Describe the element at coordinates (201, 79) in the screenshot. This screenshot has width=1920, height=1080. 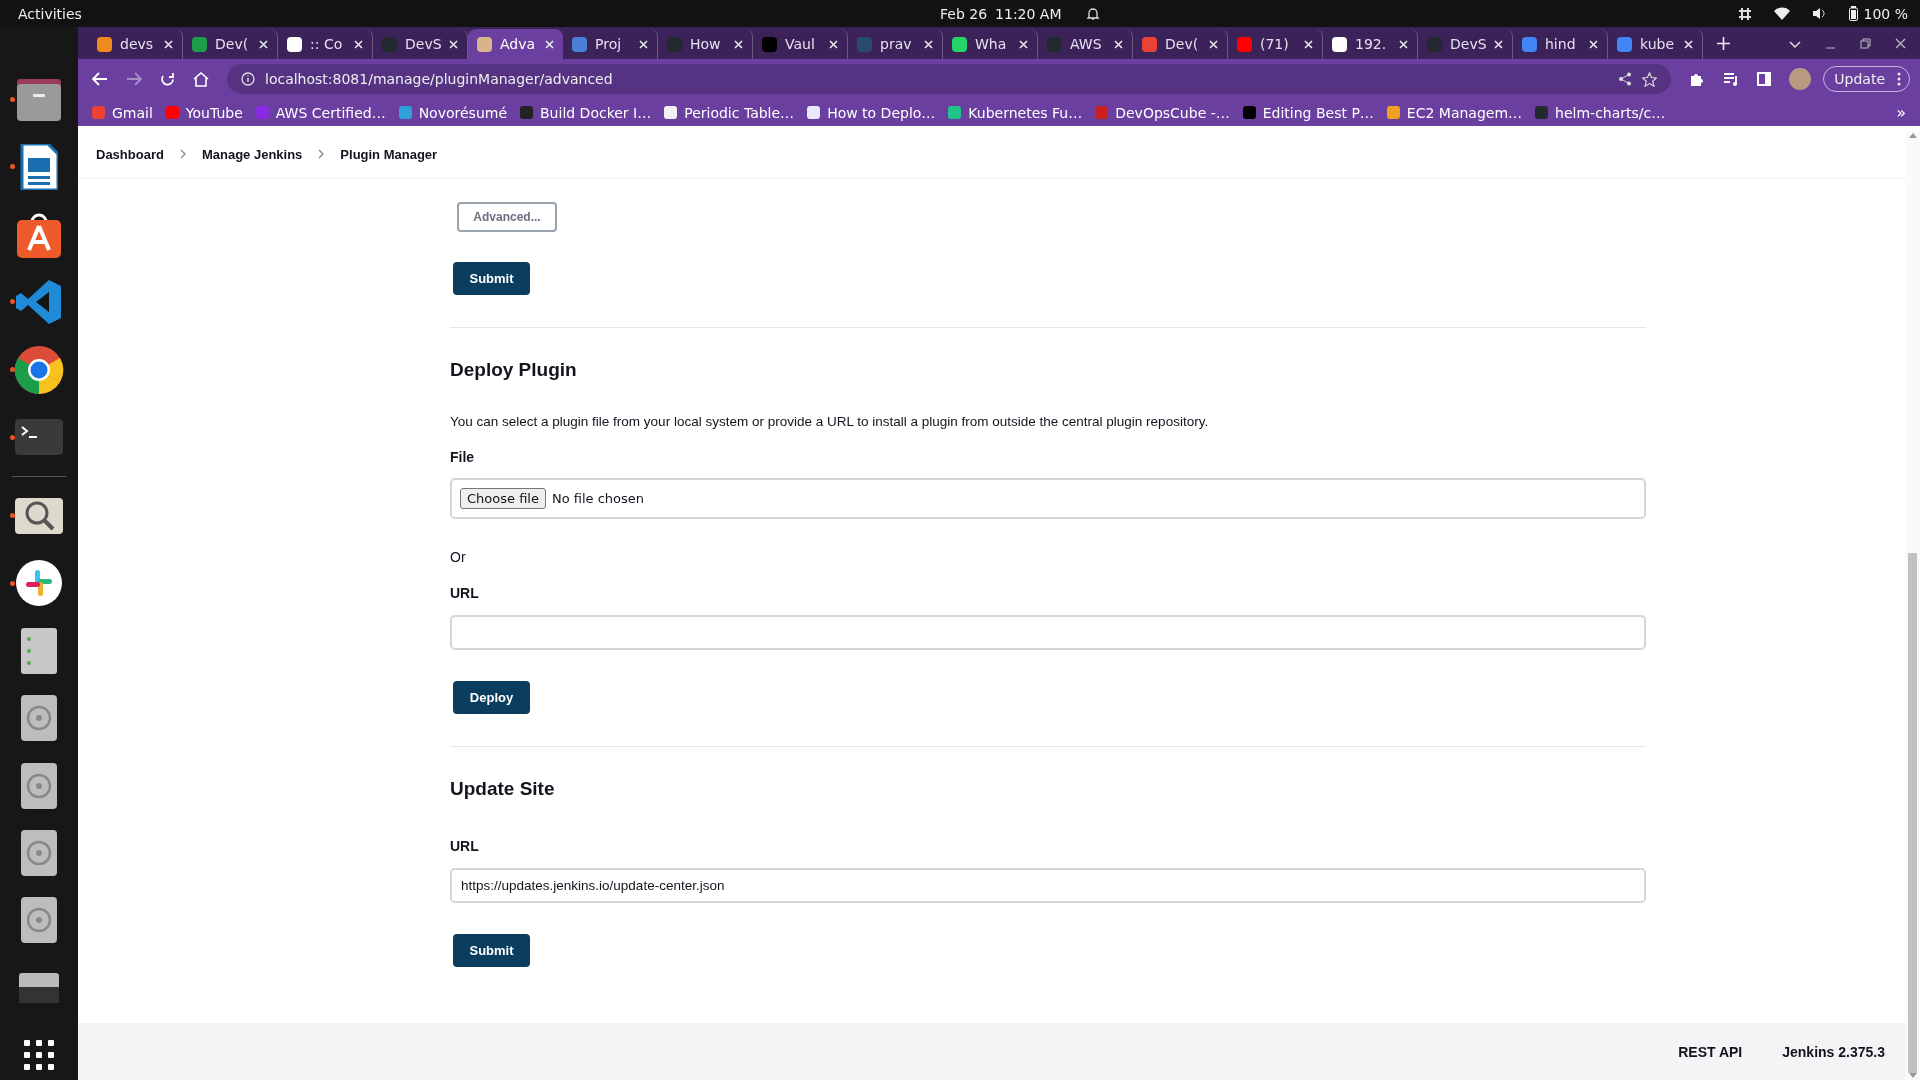
I see `home-icon` at that location.